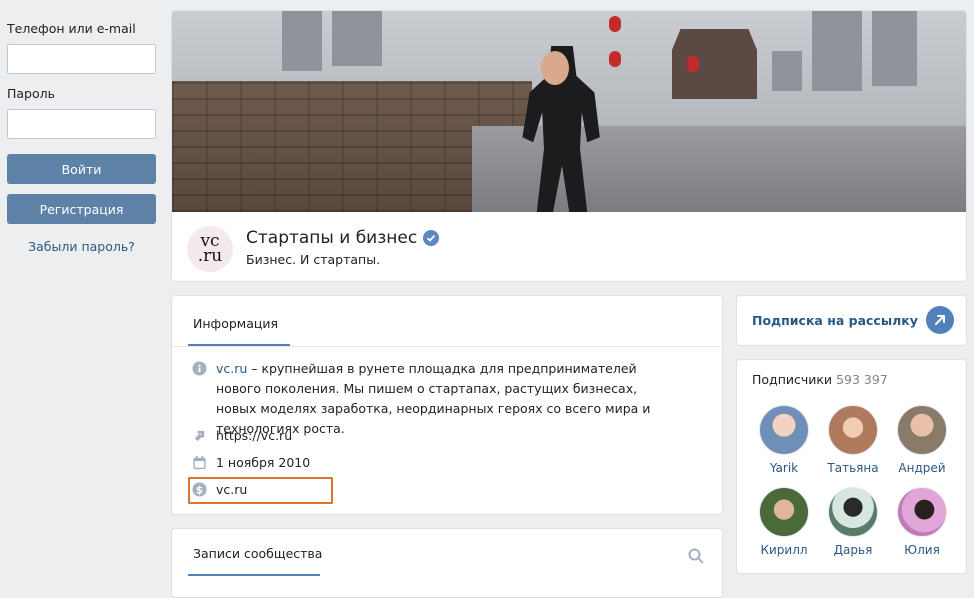 The image size is (974, 598). Describe the element at coordinates (254, 575) in the screenshot. I see `tab-active-indicator` at that location.